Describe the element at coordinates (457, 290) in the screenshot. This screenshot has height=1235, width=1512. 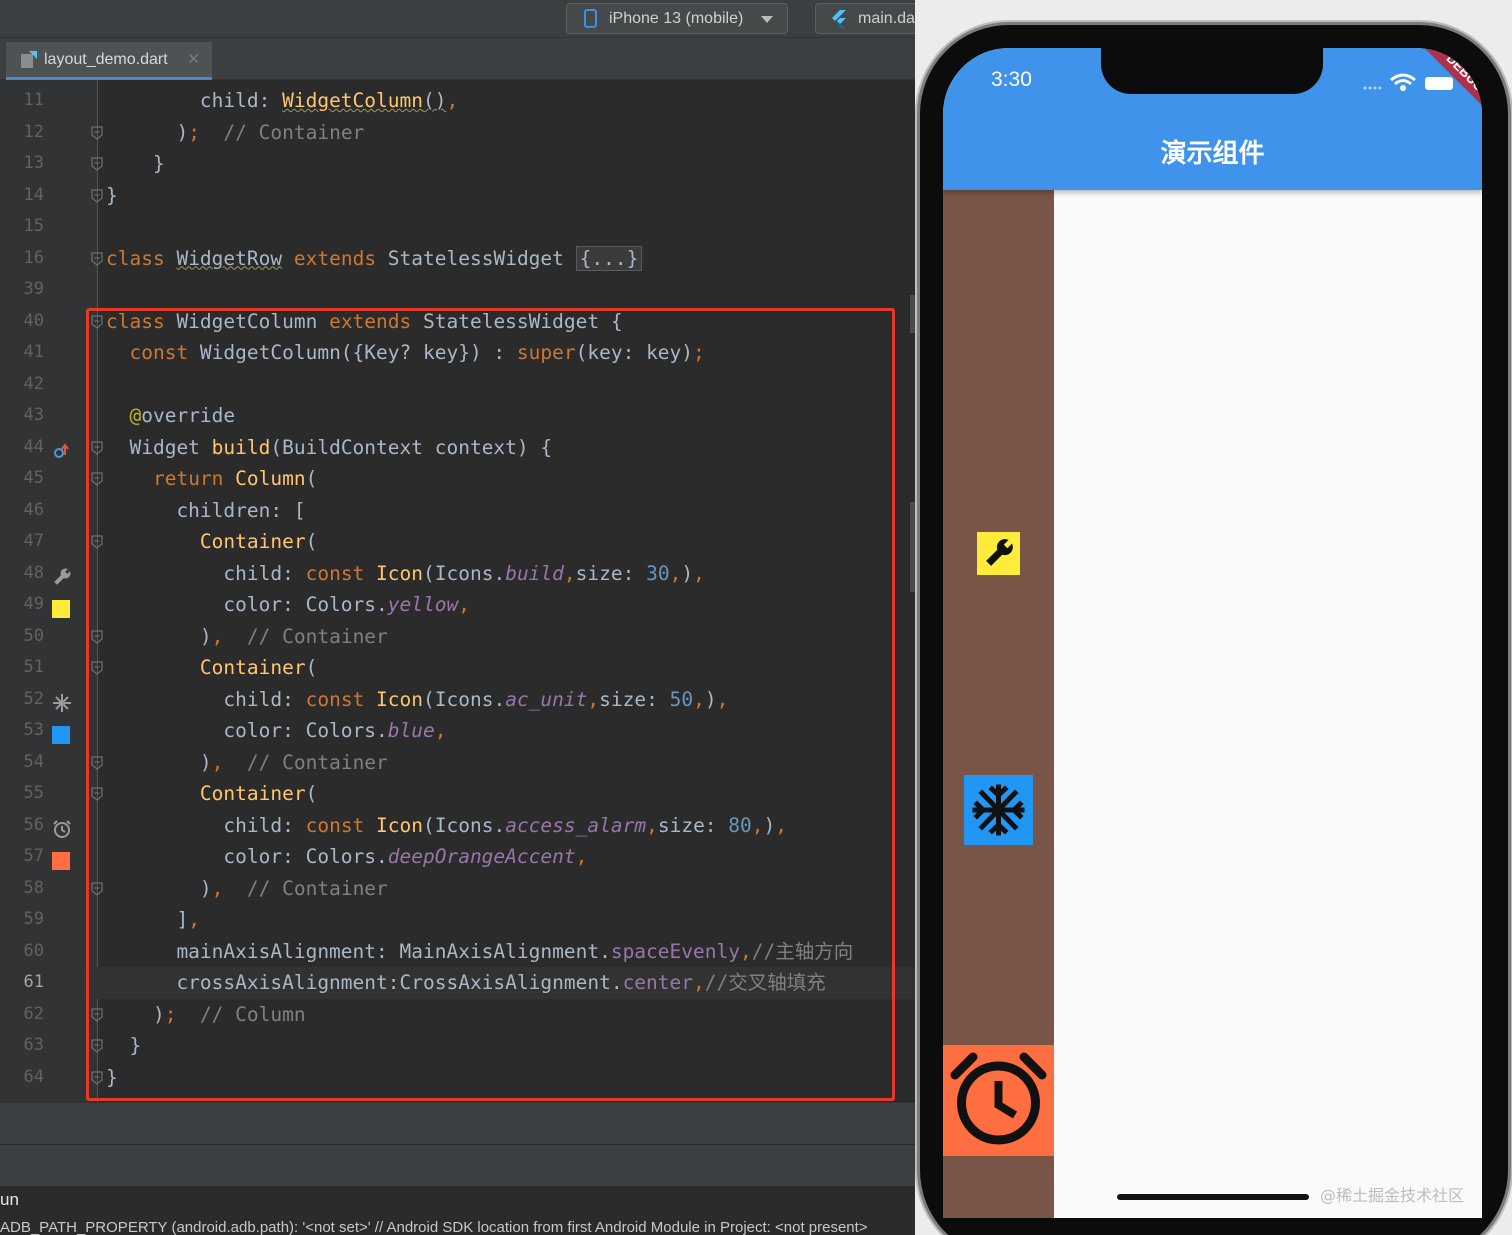
I see `code-line: 39` at that location.